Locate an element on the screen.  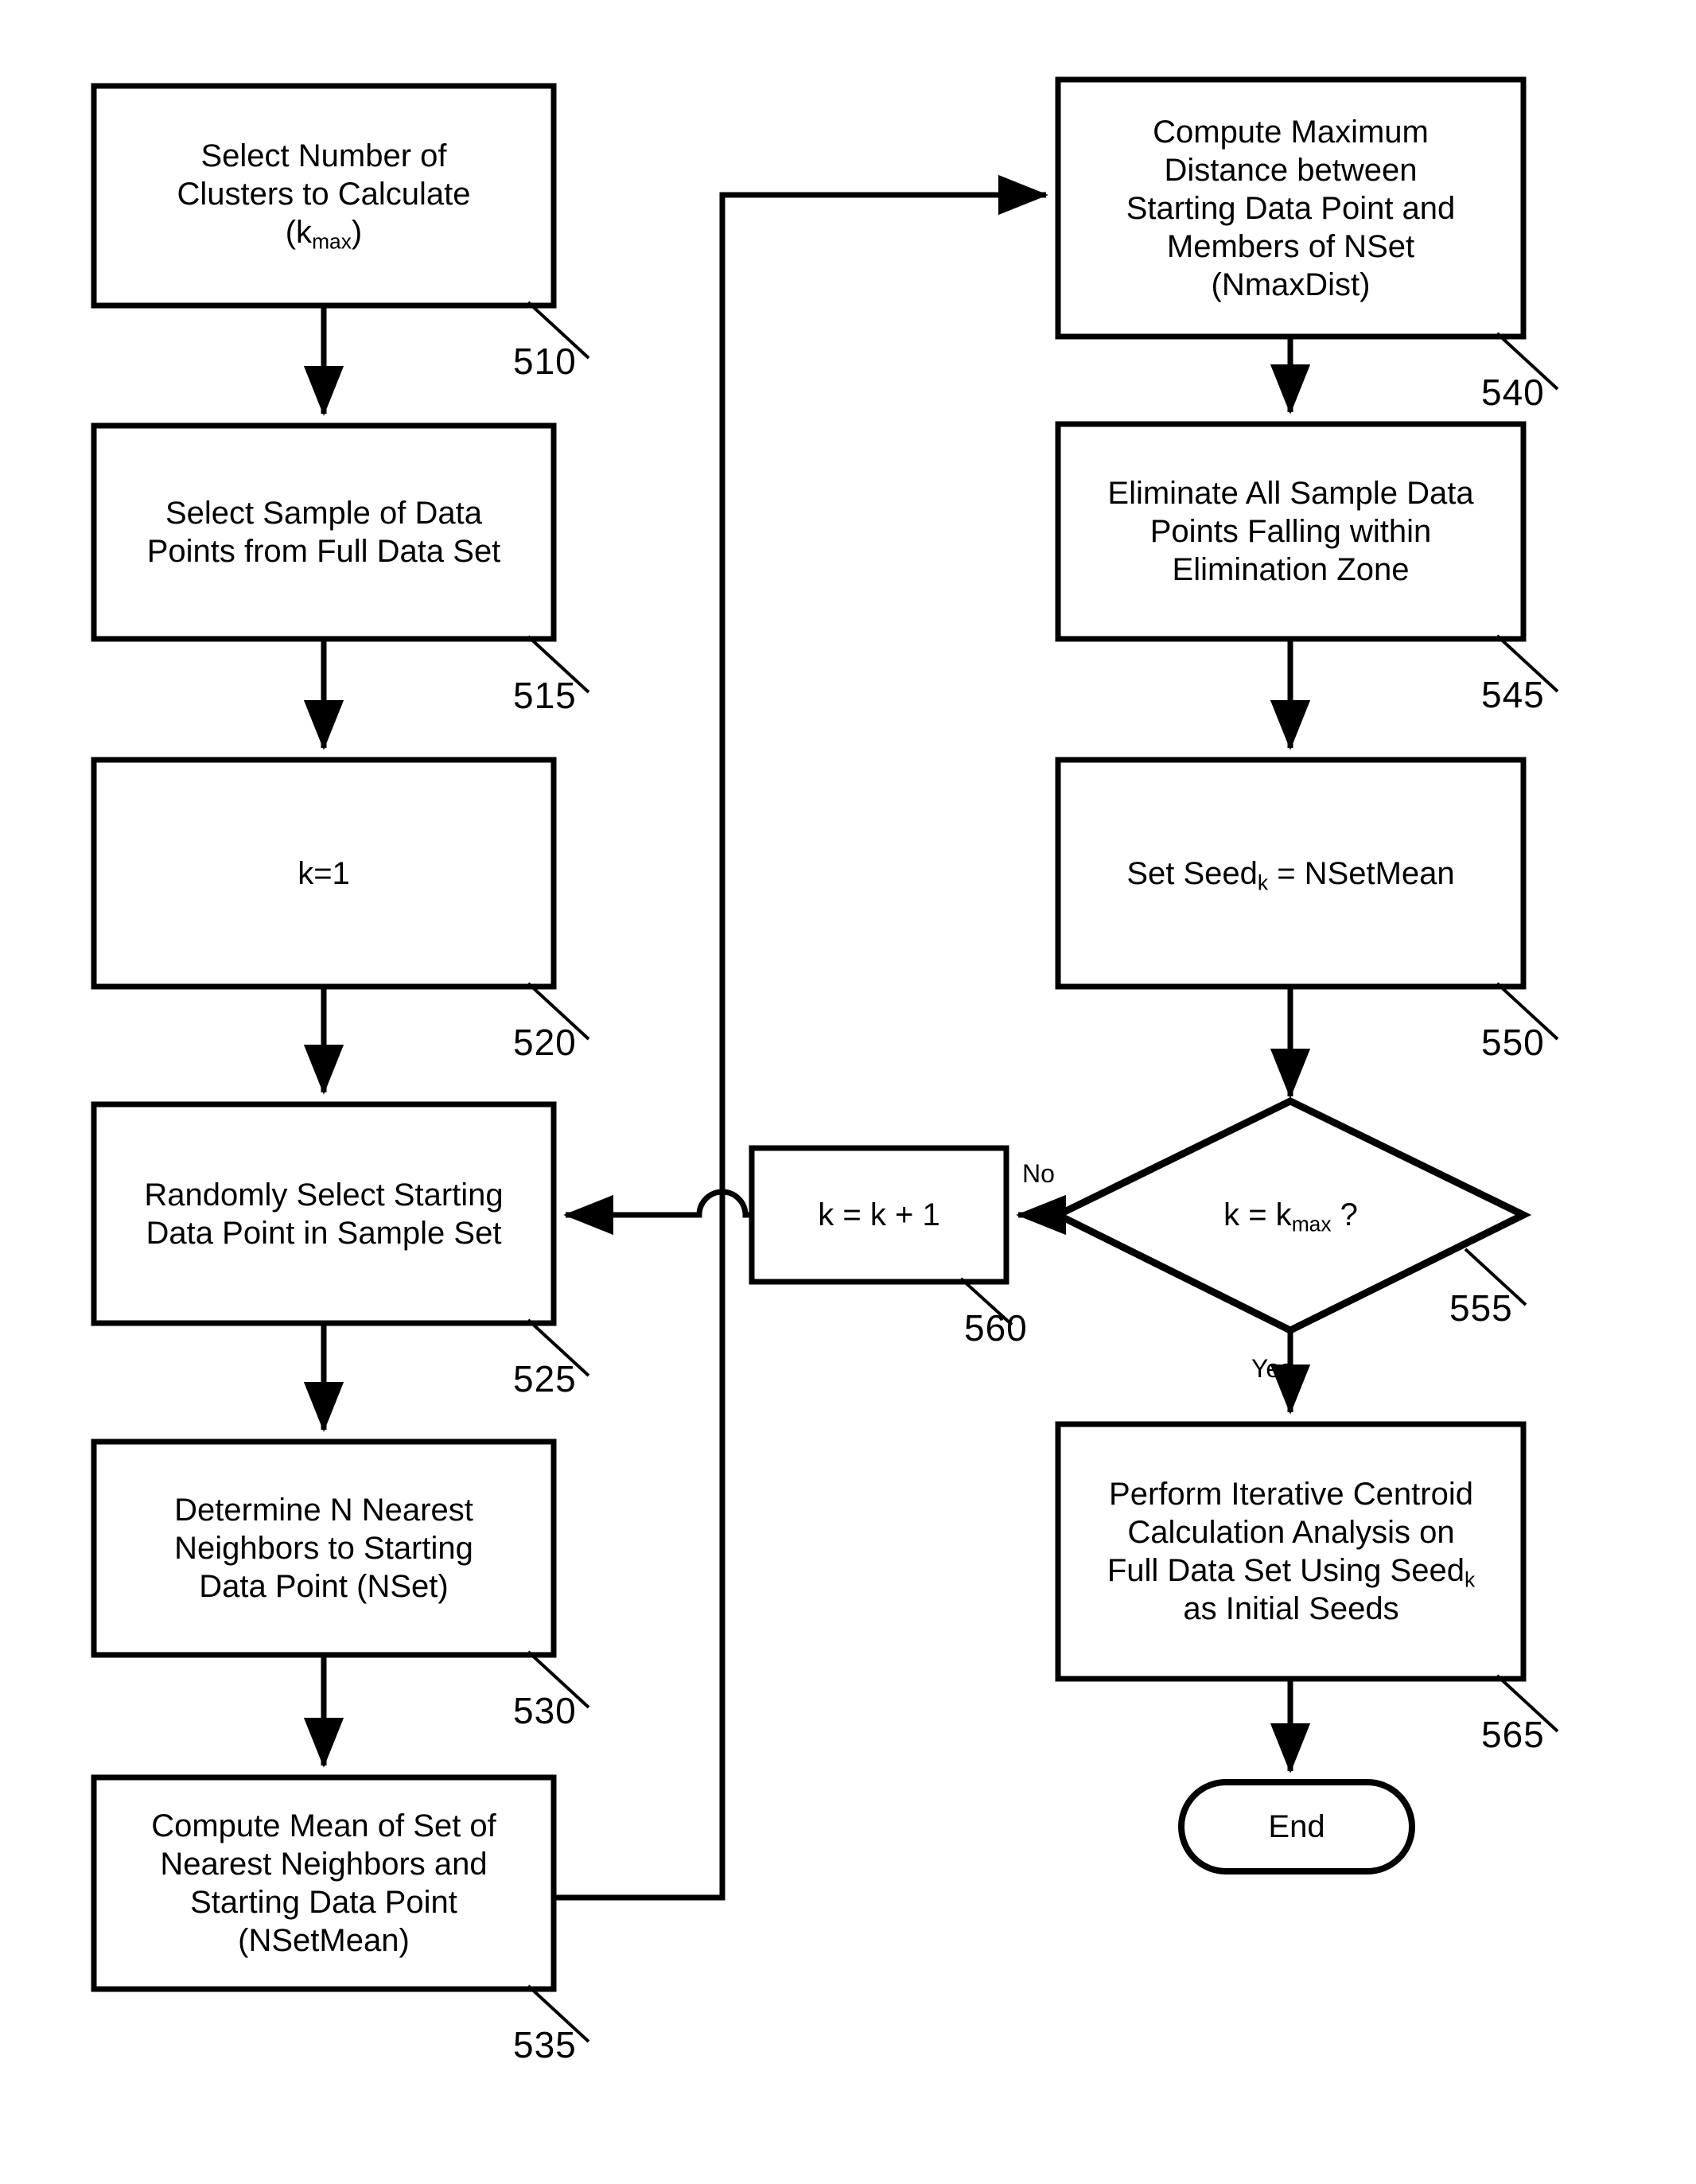
node-540-shape is located at coordinates (1291, 208).